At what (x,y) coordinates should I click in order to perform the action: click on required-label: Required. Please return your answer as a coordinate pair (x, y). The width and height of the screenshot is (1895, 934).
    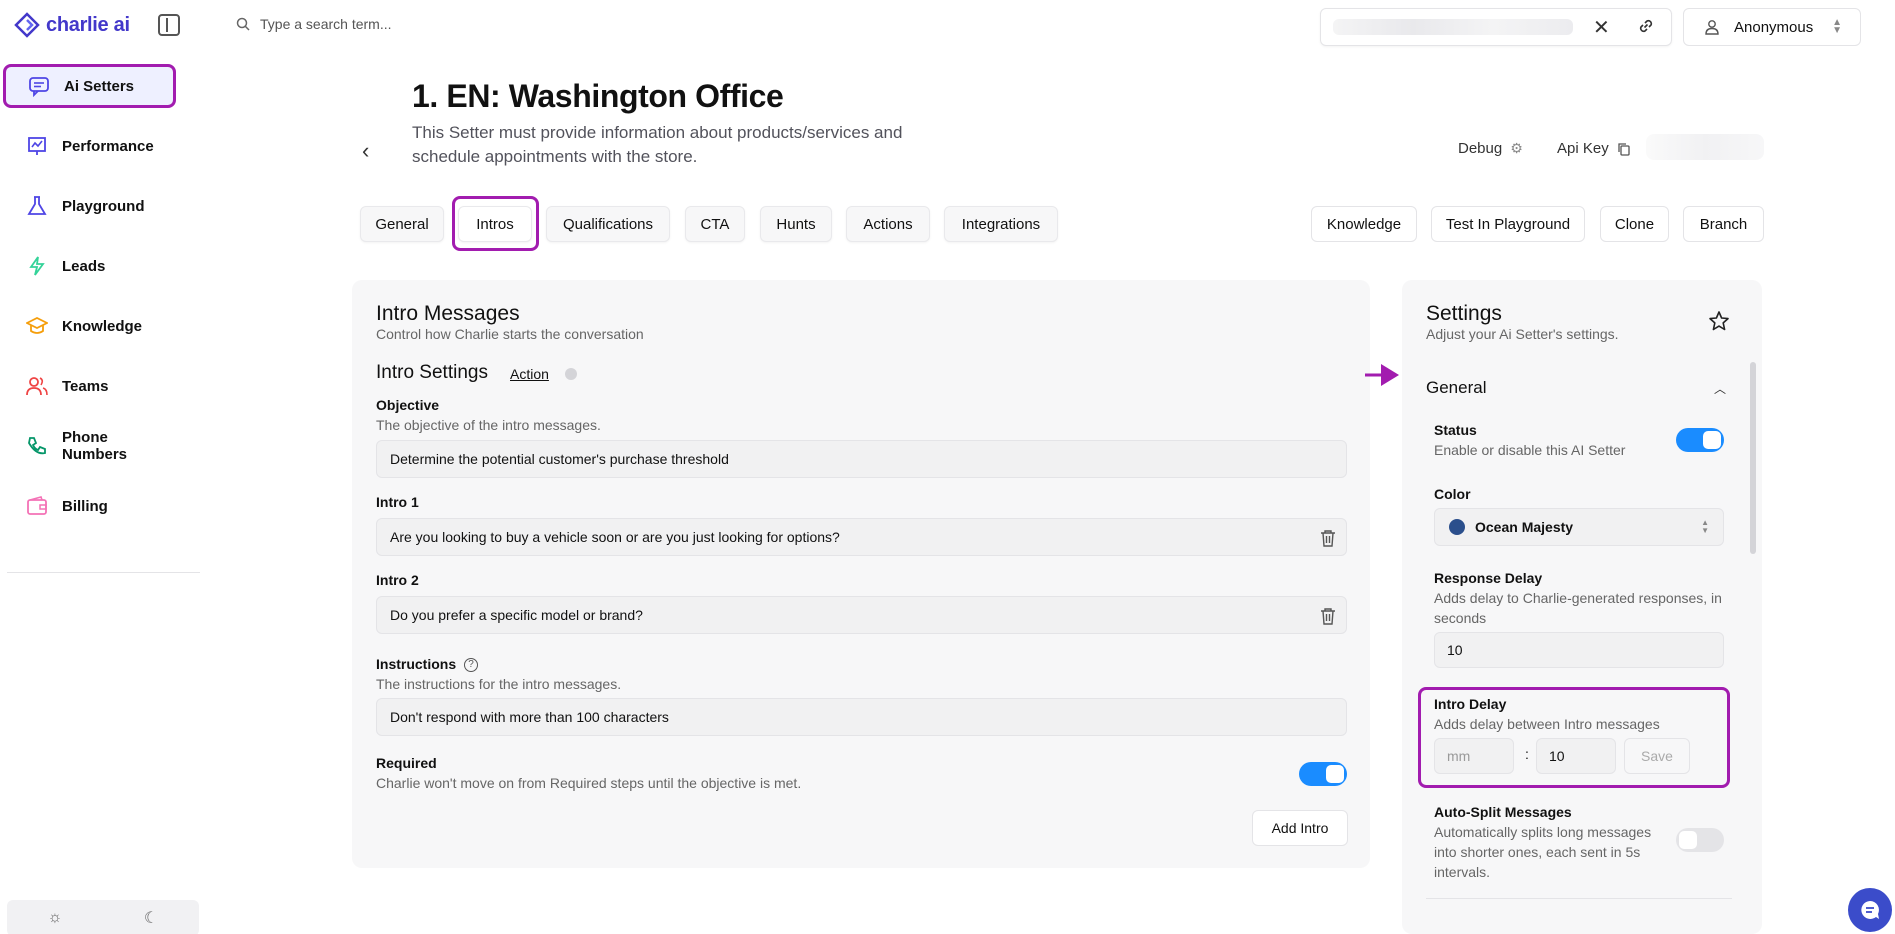
    Looking at the image, I should click on (406, 763).